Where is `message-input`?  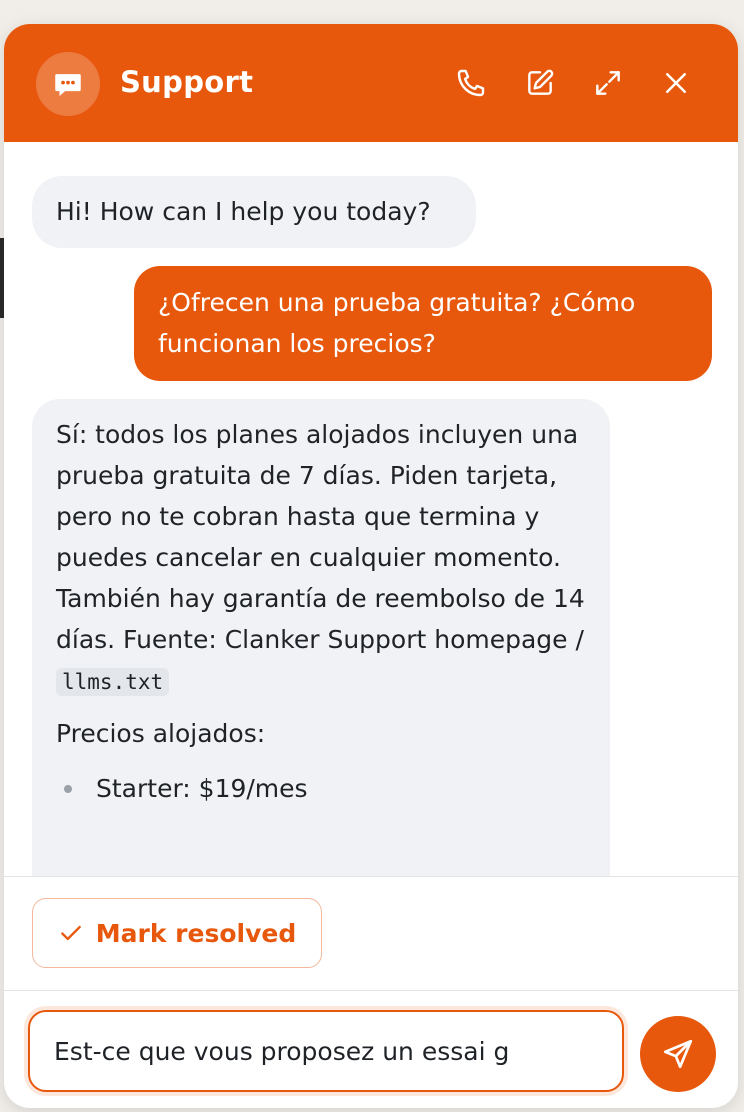
message-input is located at coordinates (326, 1051).